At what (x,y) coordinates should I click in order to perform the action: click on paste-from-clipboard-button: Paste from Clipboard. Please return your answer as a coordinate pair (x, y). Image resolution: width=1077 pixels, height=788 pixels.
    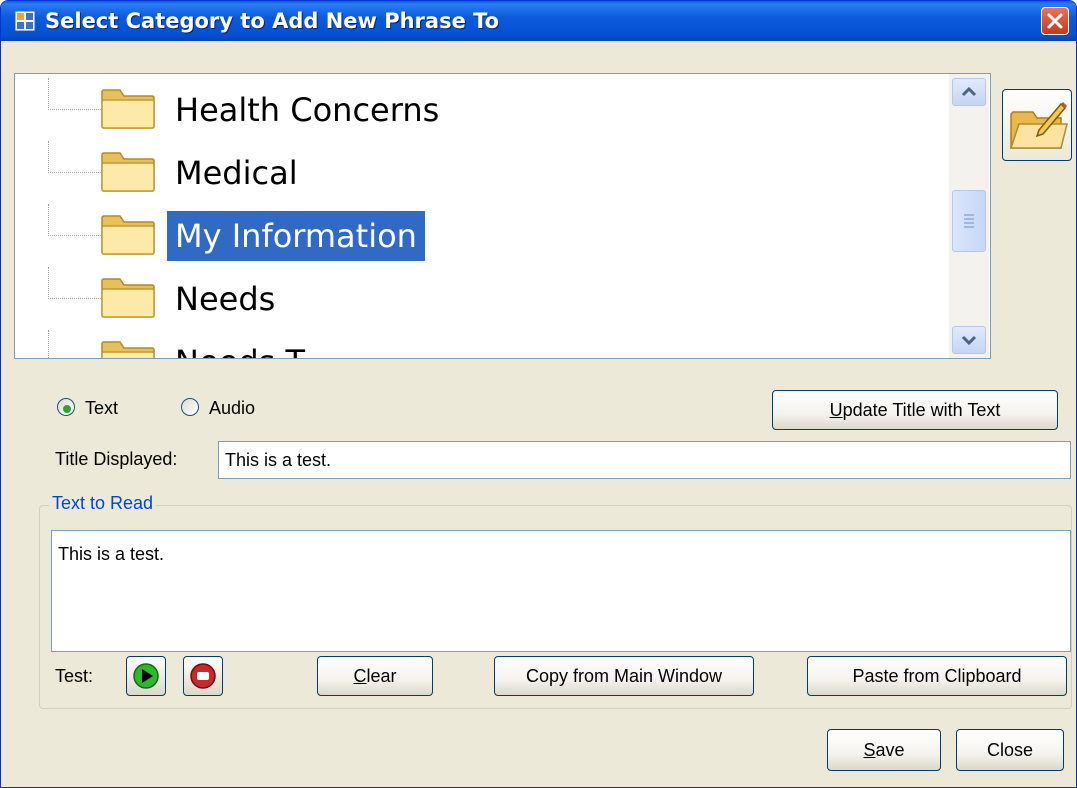
    Looking at the image, I should click on (937, 676).